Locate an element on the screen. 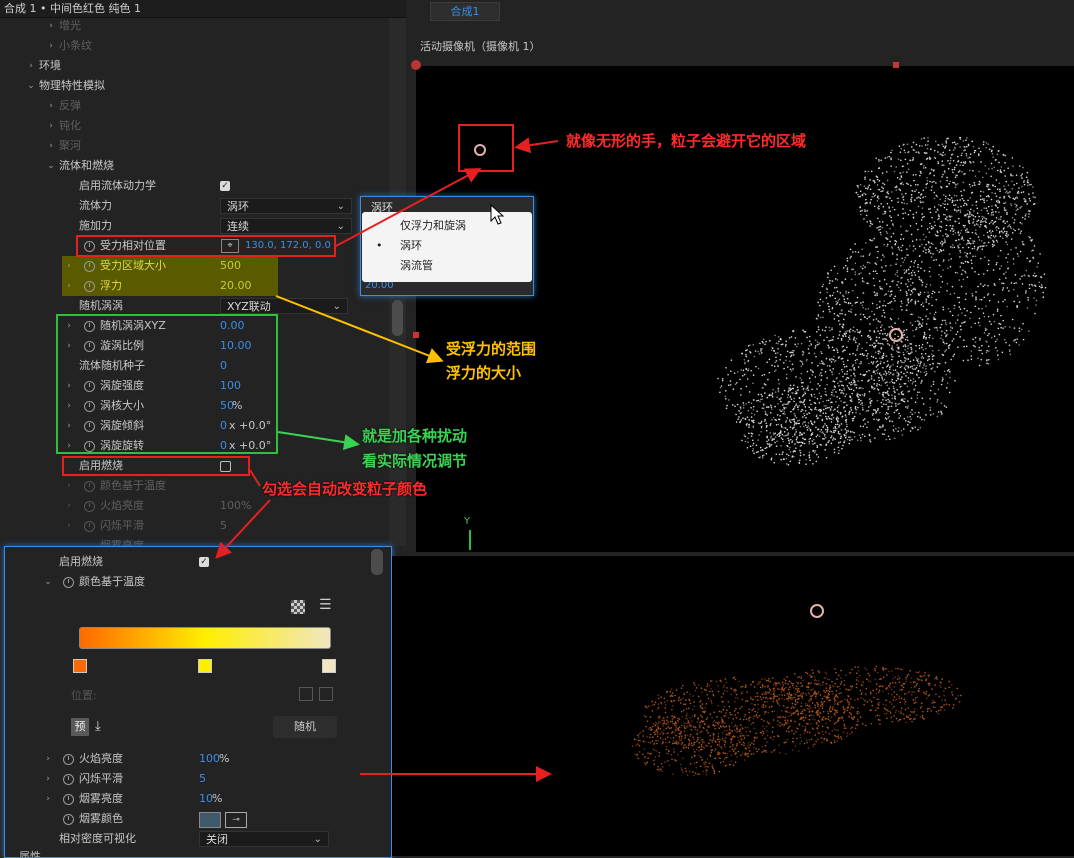 This screenshot has height=858, width=1074. random-vortex-select: XYZ联动⌄ is located at coordinates (284, 306).